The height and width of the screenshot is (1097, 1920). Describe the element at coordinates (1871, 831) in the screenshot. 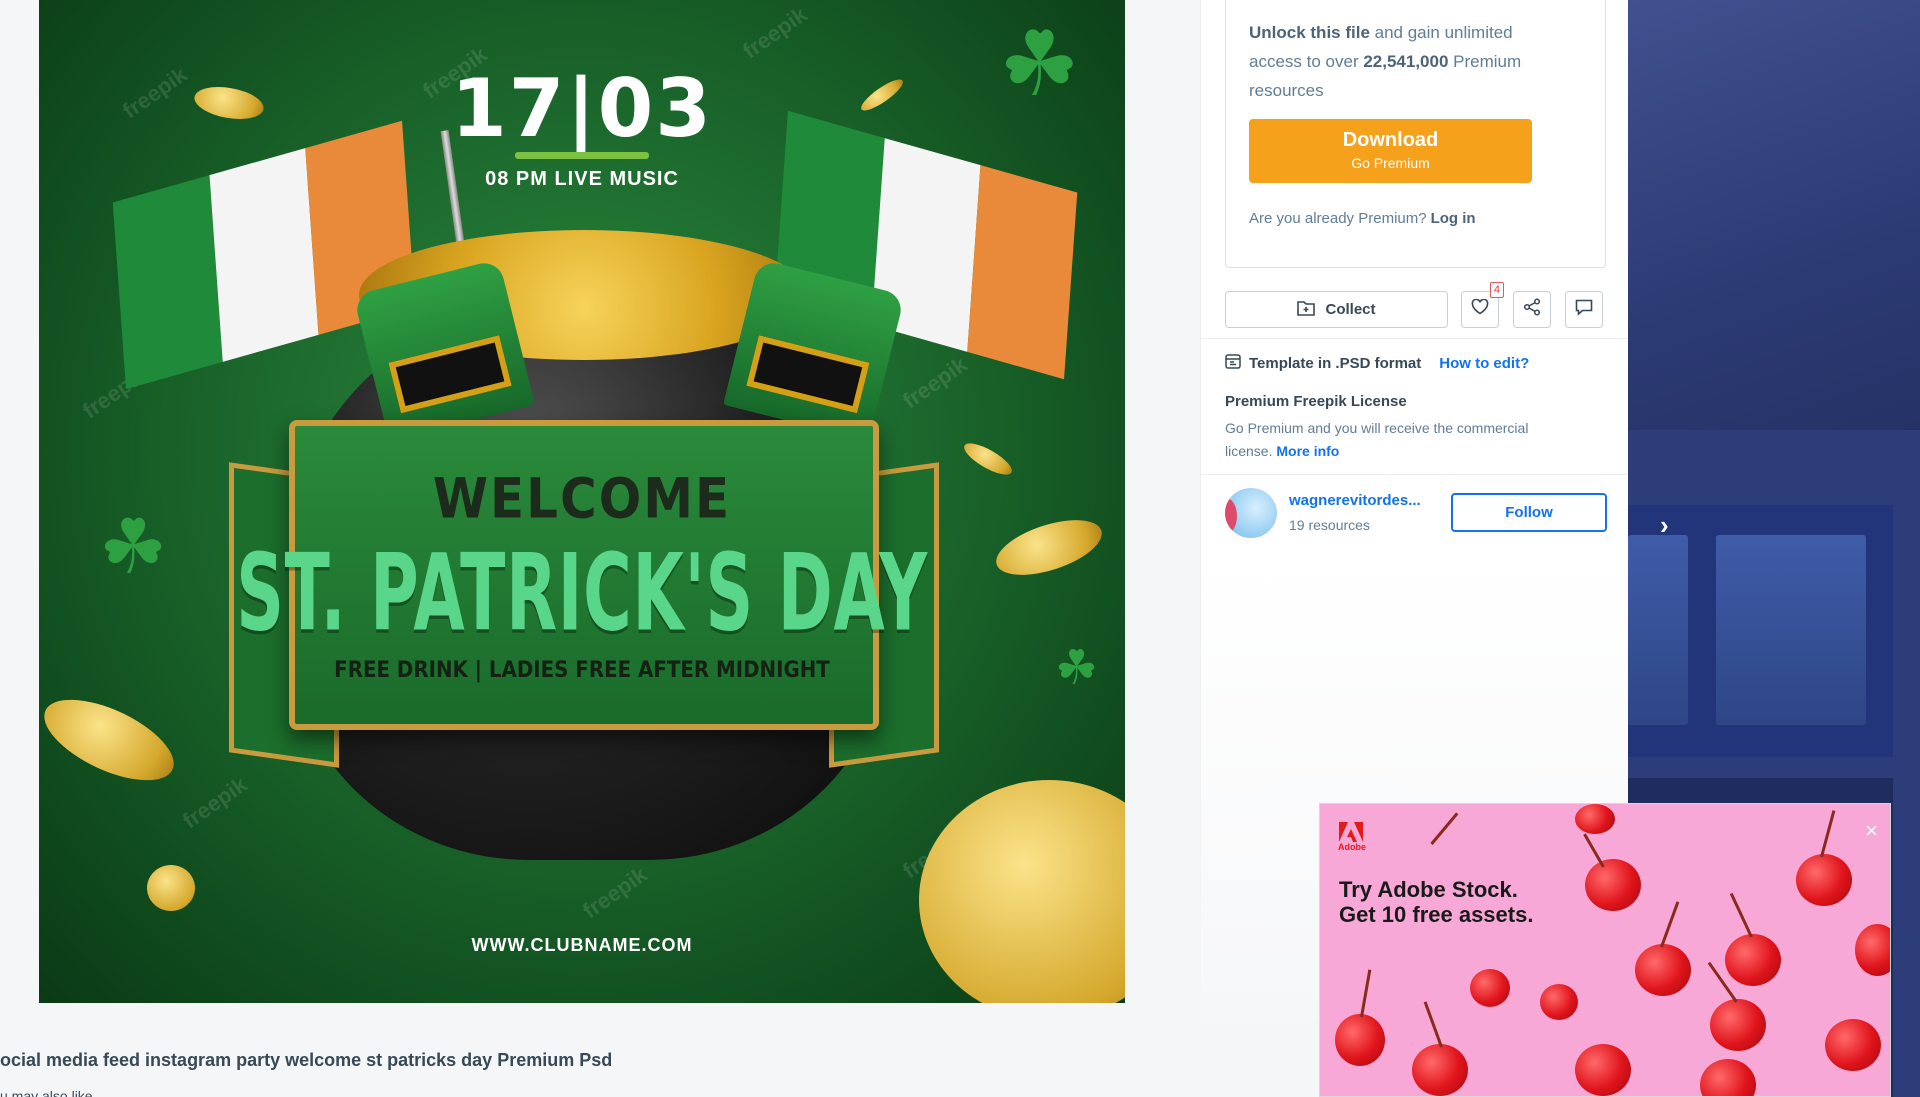

I see `close-icon: ×` at that location.